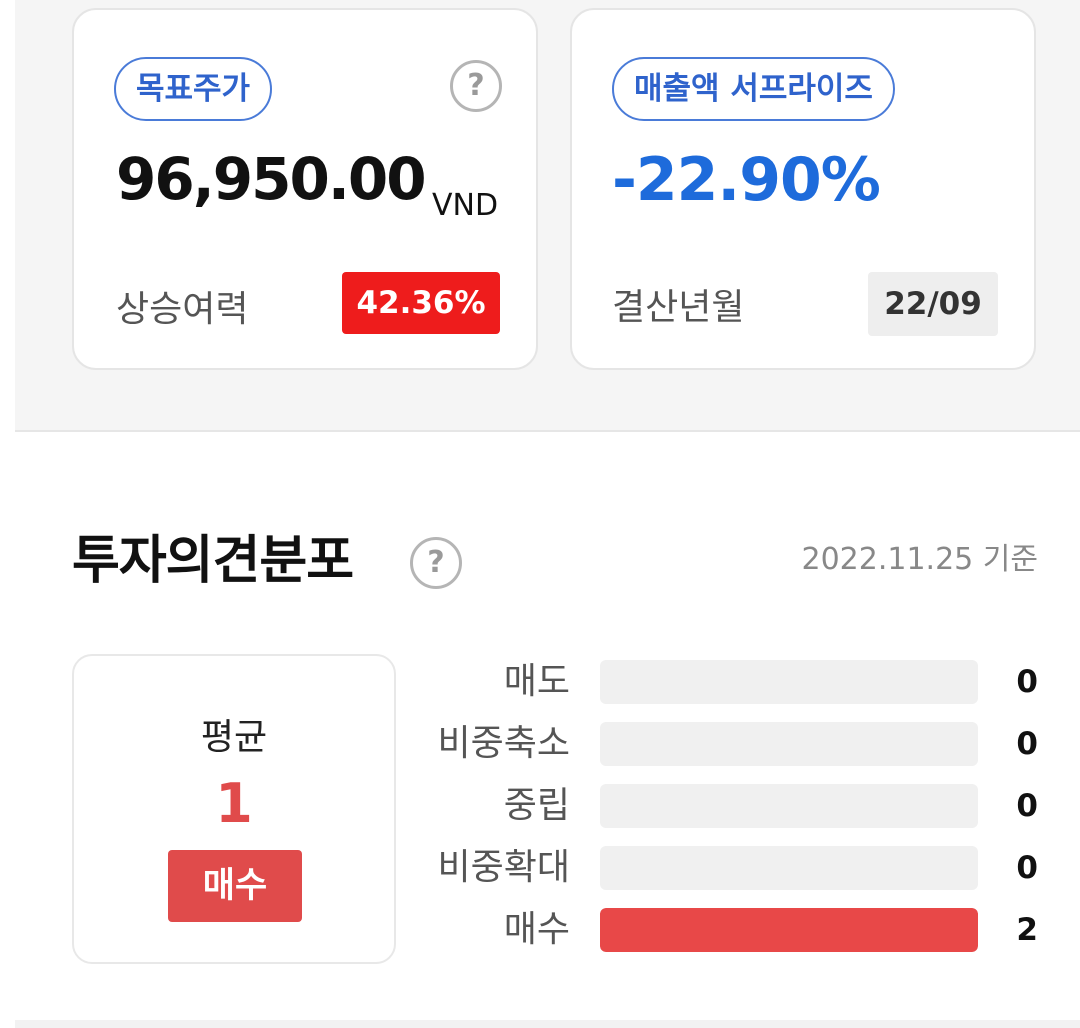 The image size is (1080, 1028). I want to click on distribution-row-sell: 매도 0, so click(725, 682).